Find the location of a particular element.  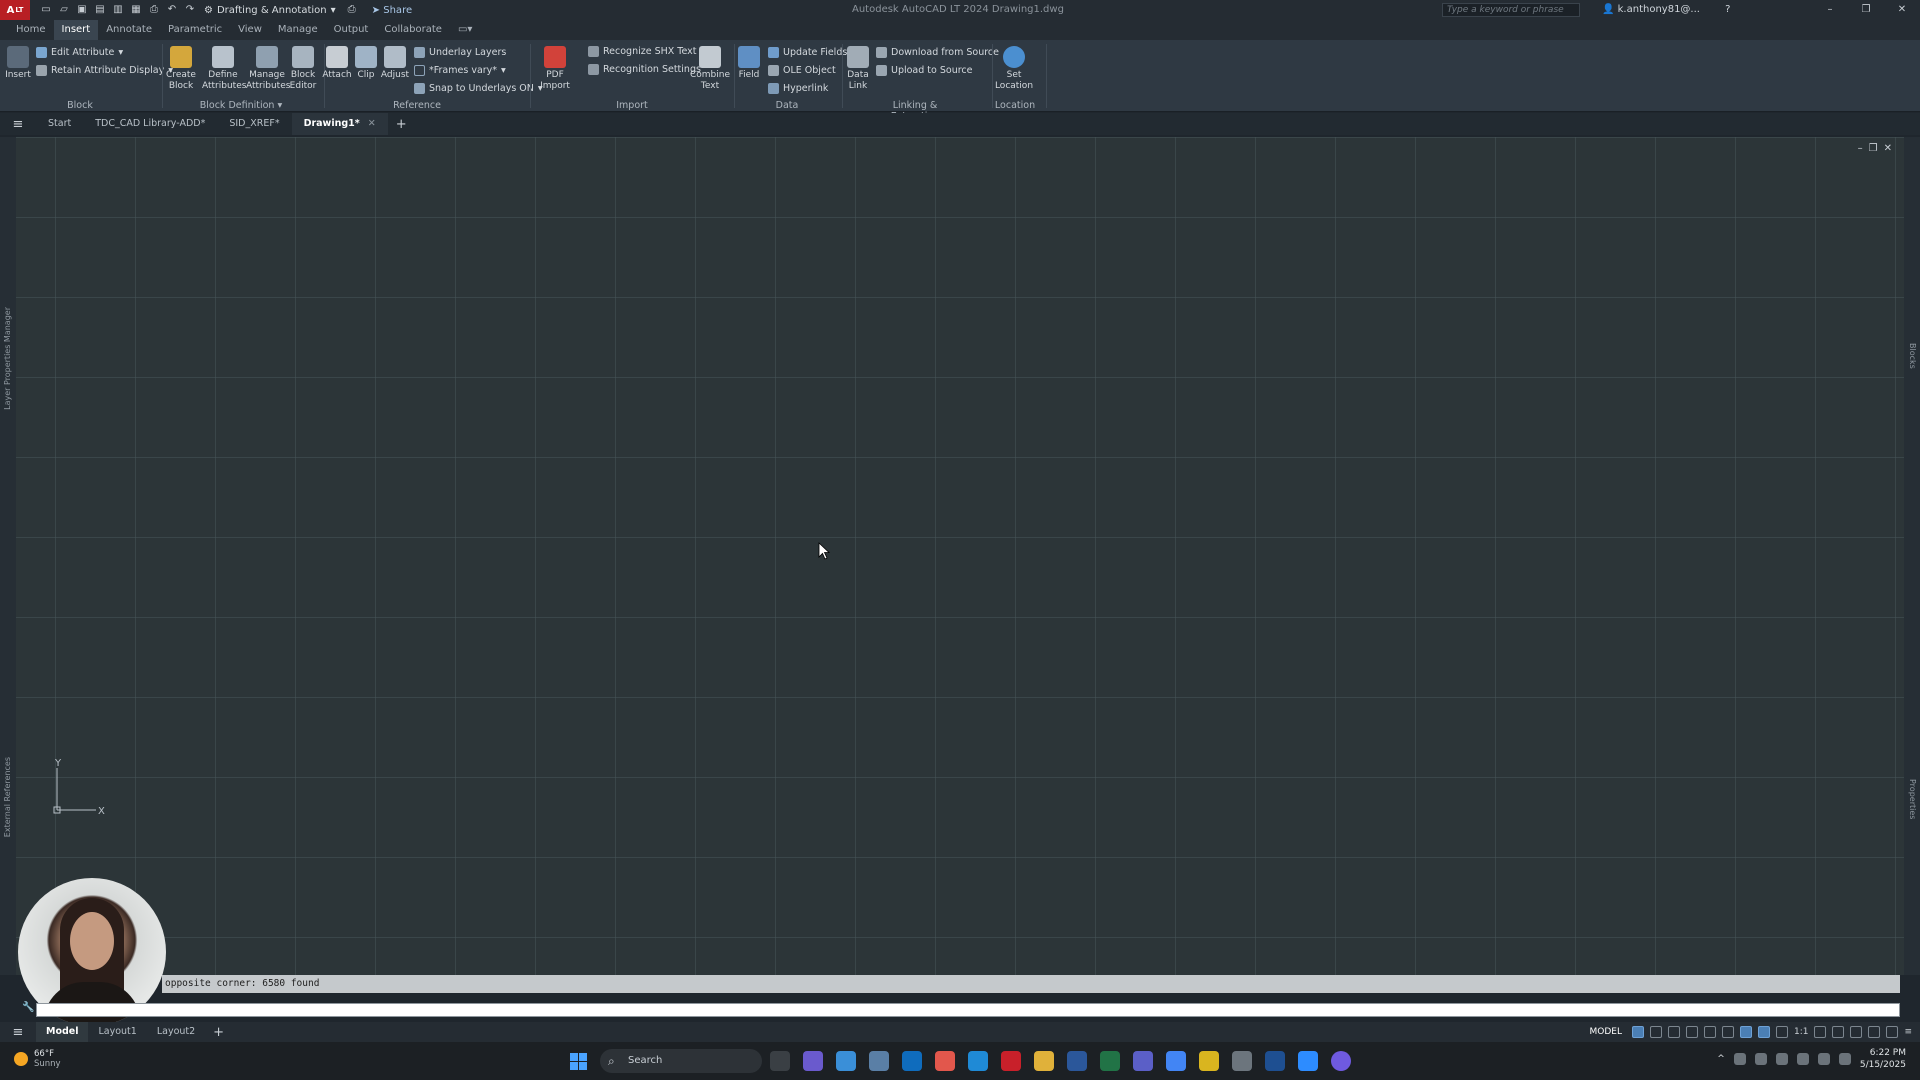

printer-app-icon is located at coordinates (1242, 1061).